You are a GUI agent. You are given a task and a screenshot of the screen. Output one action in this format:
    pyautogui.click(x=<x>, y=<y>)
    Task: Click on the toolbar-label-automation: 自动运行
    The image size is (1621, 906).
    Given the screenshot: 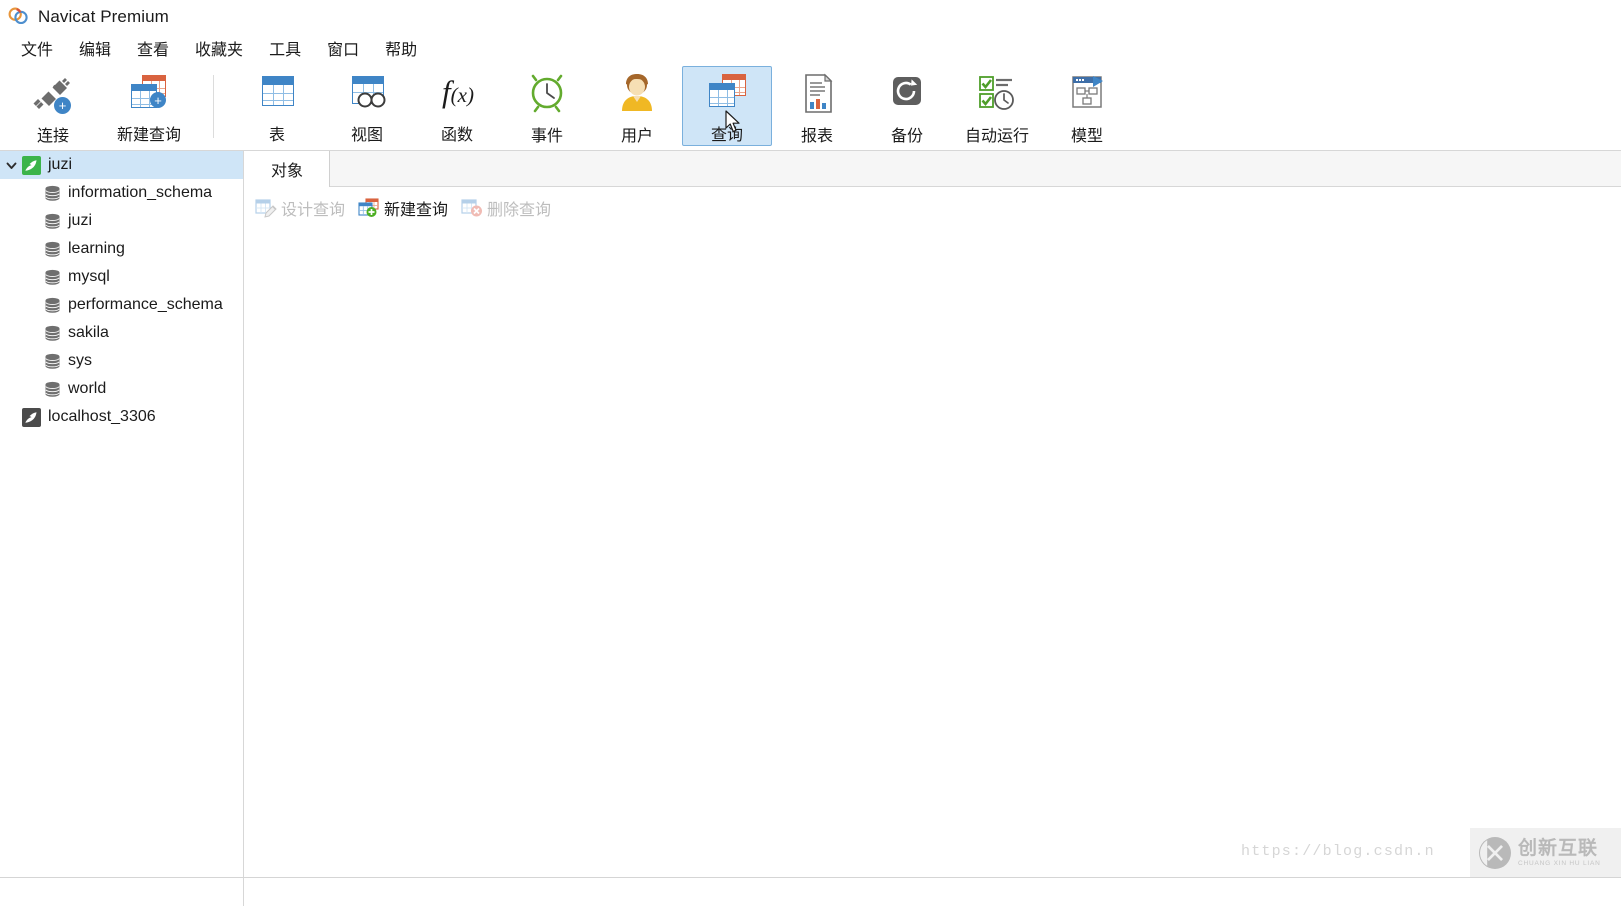 What is the action you would take?
    pyautogui.click(x=996, y=136)
    